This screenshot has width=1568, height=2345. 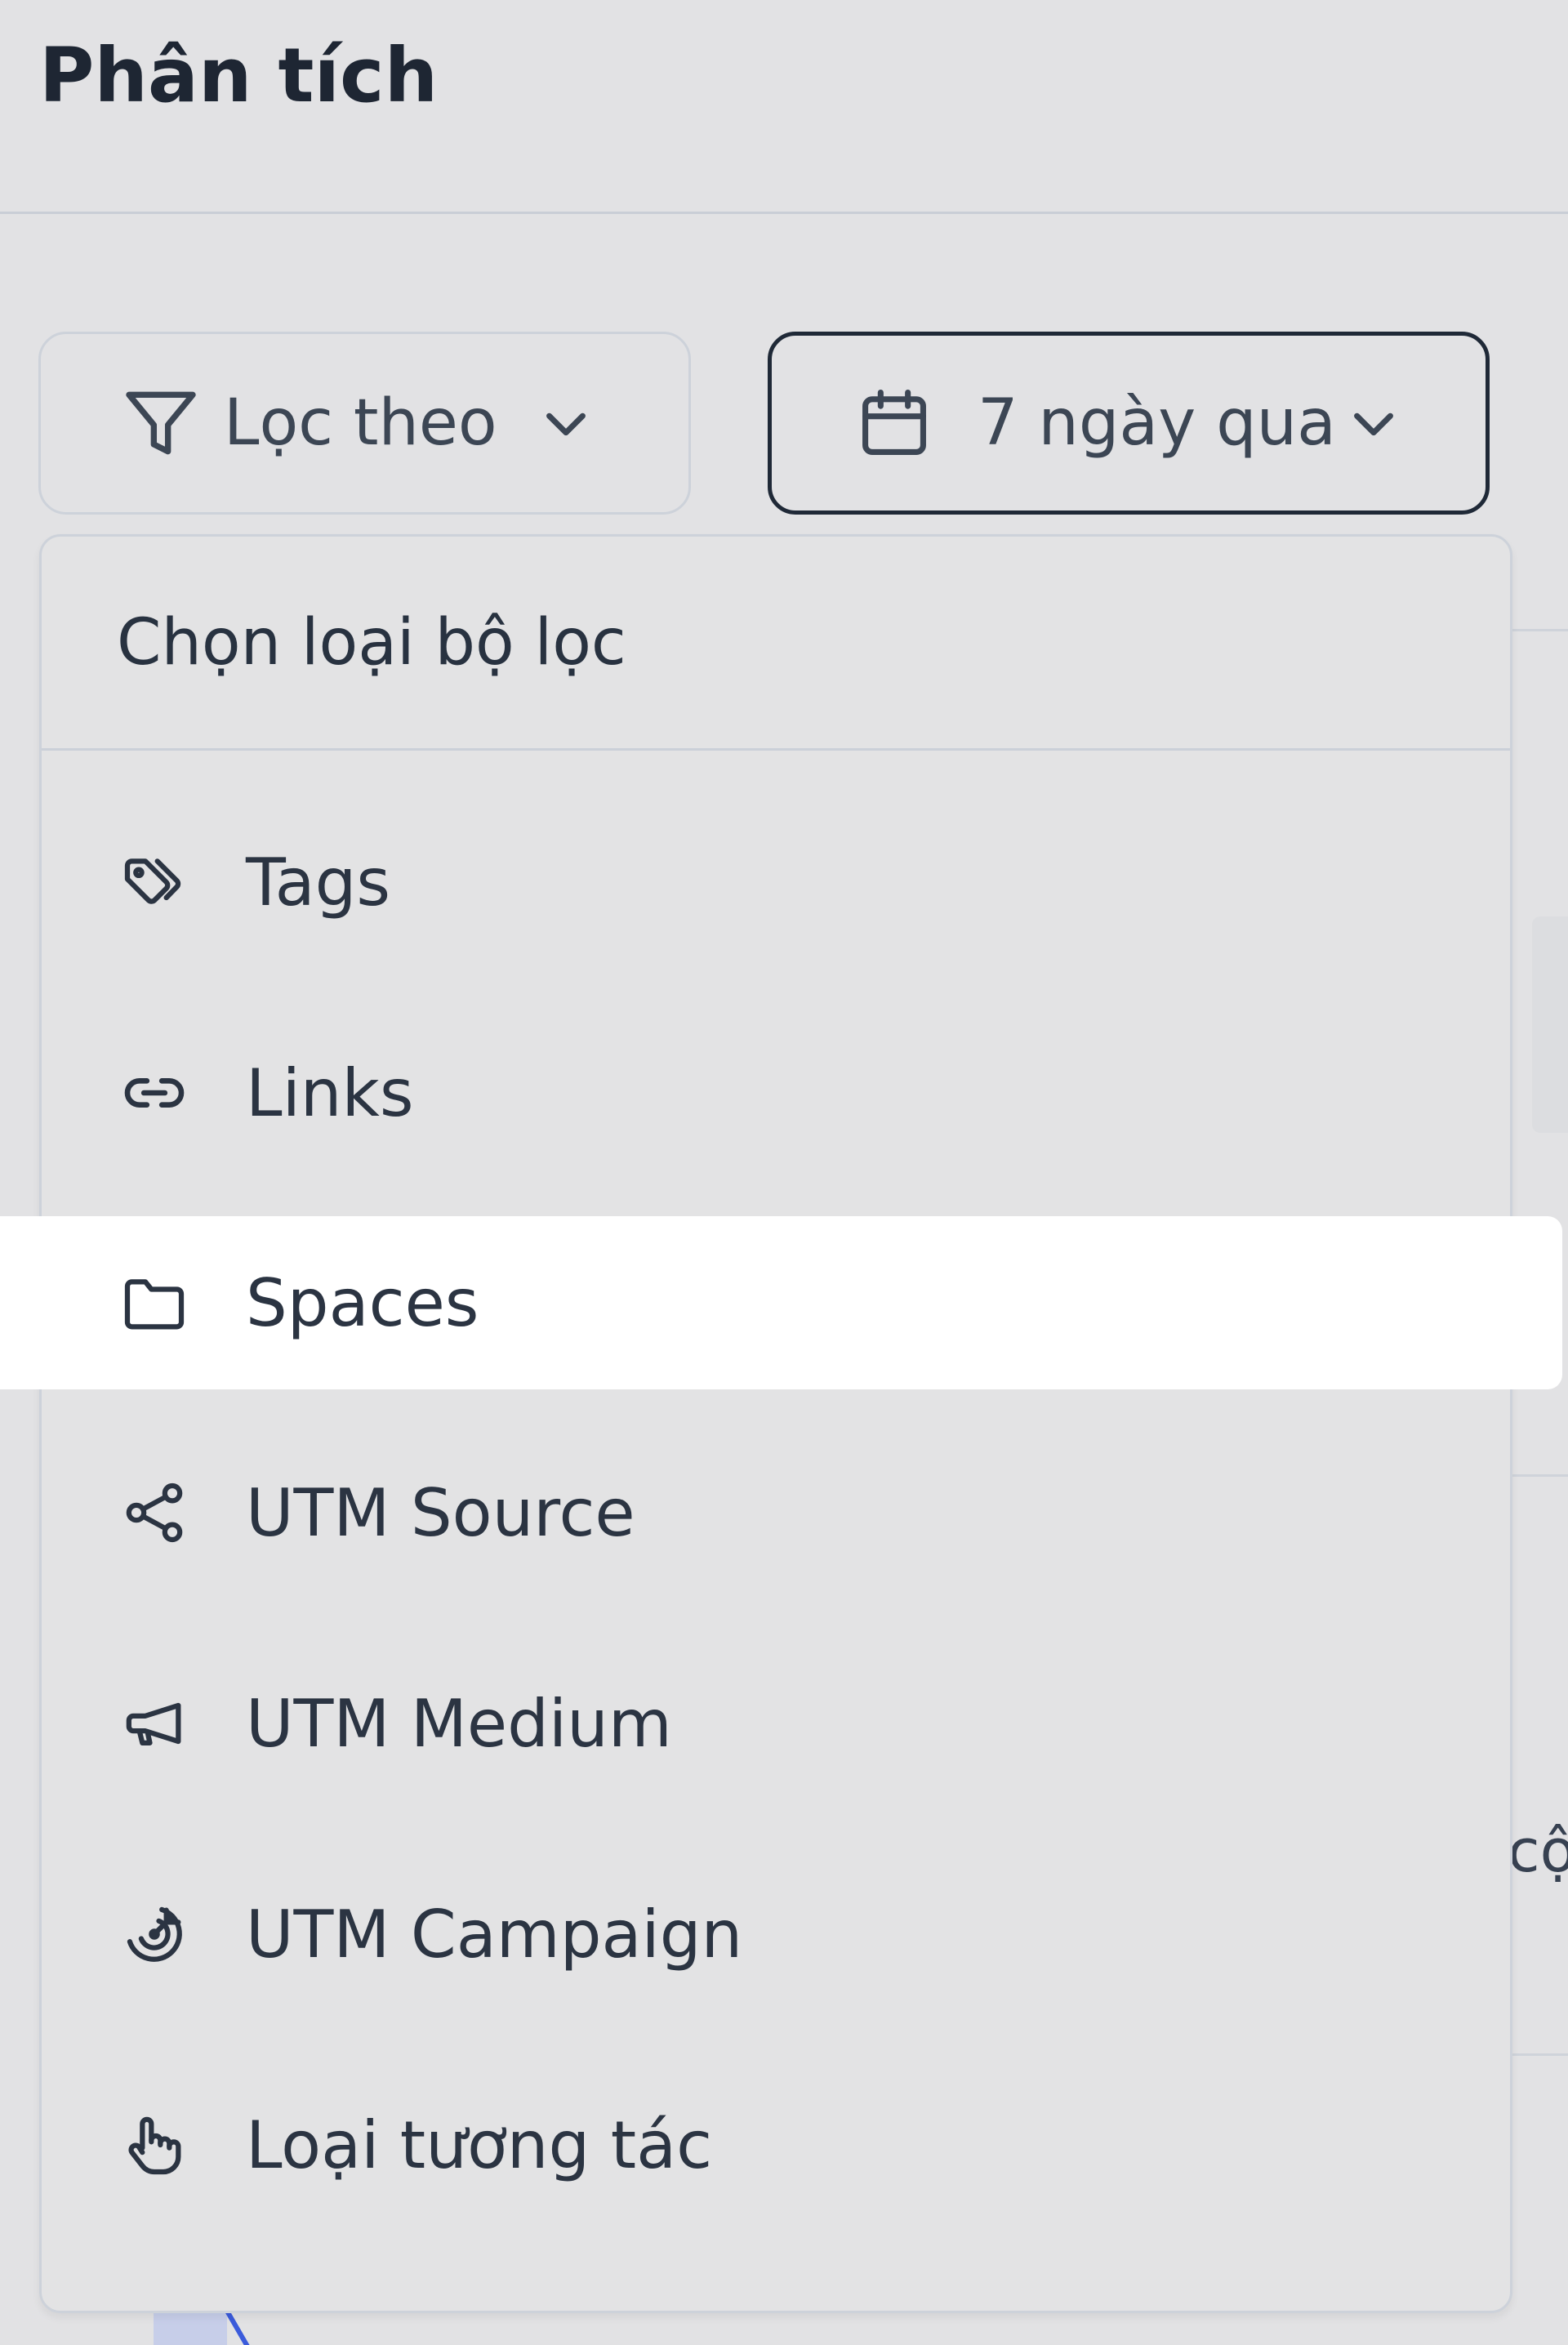 What do you see at coordinates (239, 75) in the screenshot?
I see `page-title: Phân tích` at bounding box center [239, 75].